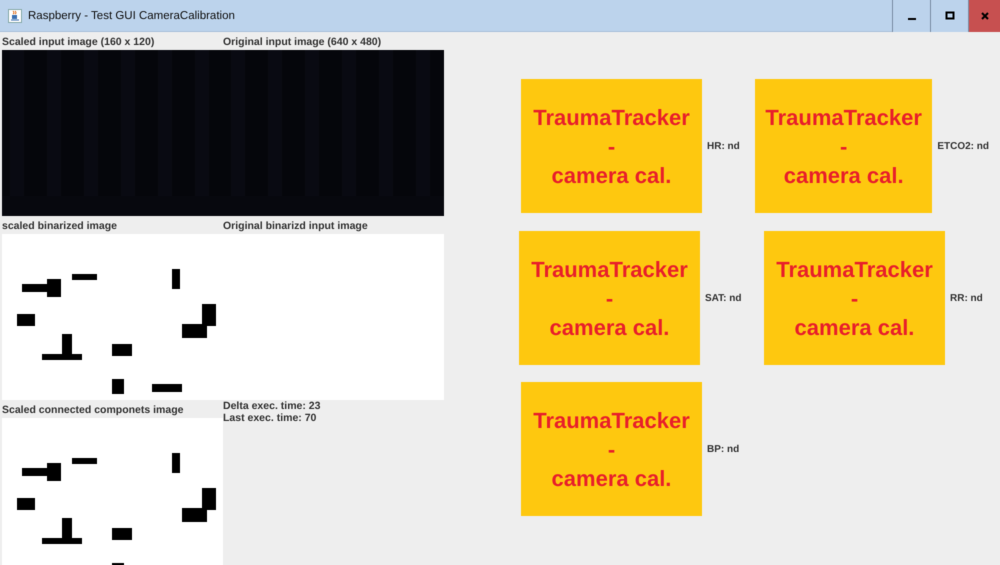 The image size is (1000, 565). I want to click on panel-label: Original binarizd input image, so click(295, 226).